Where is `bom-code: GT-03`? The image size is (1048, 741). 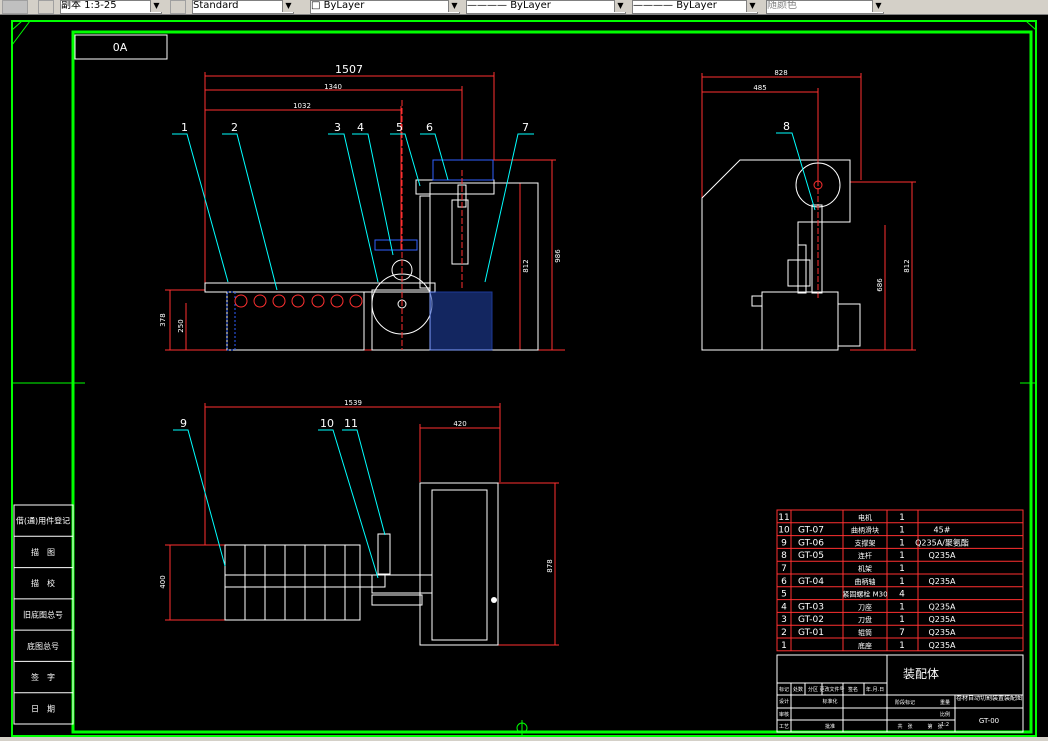 bom-code: GT-03 is located at coordinates (811, 607).